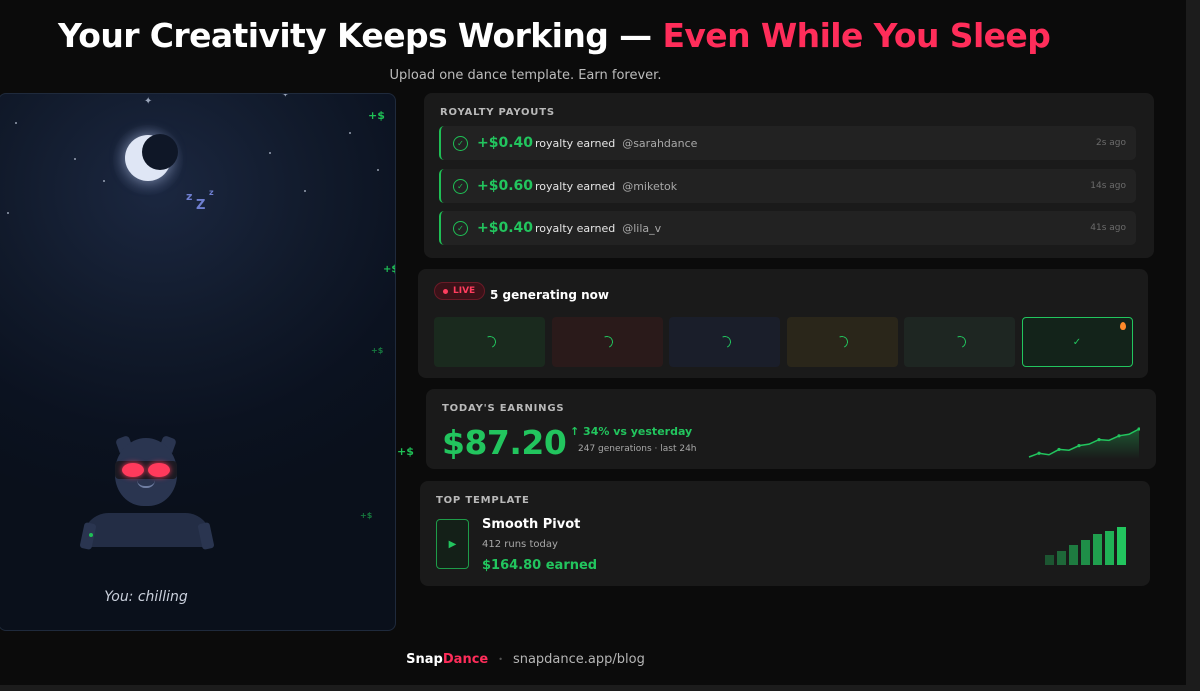  I want to click on window-edge-bottom, so click(600, 688).